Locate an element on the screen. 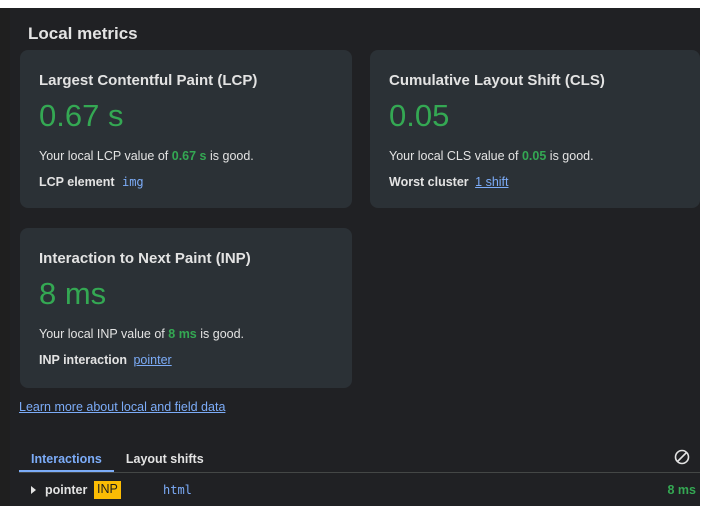  interaction-type: pointer is located at coordinates (66, 490).